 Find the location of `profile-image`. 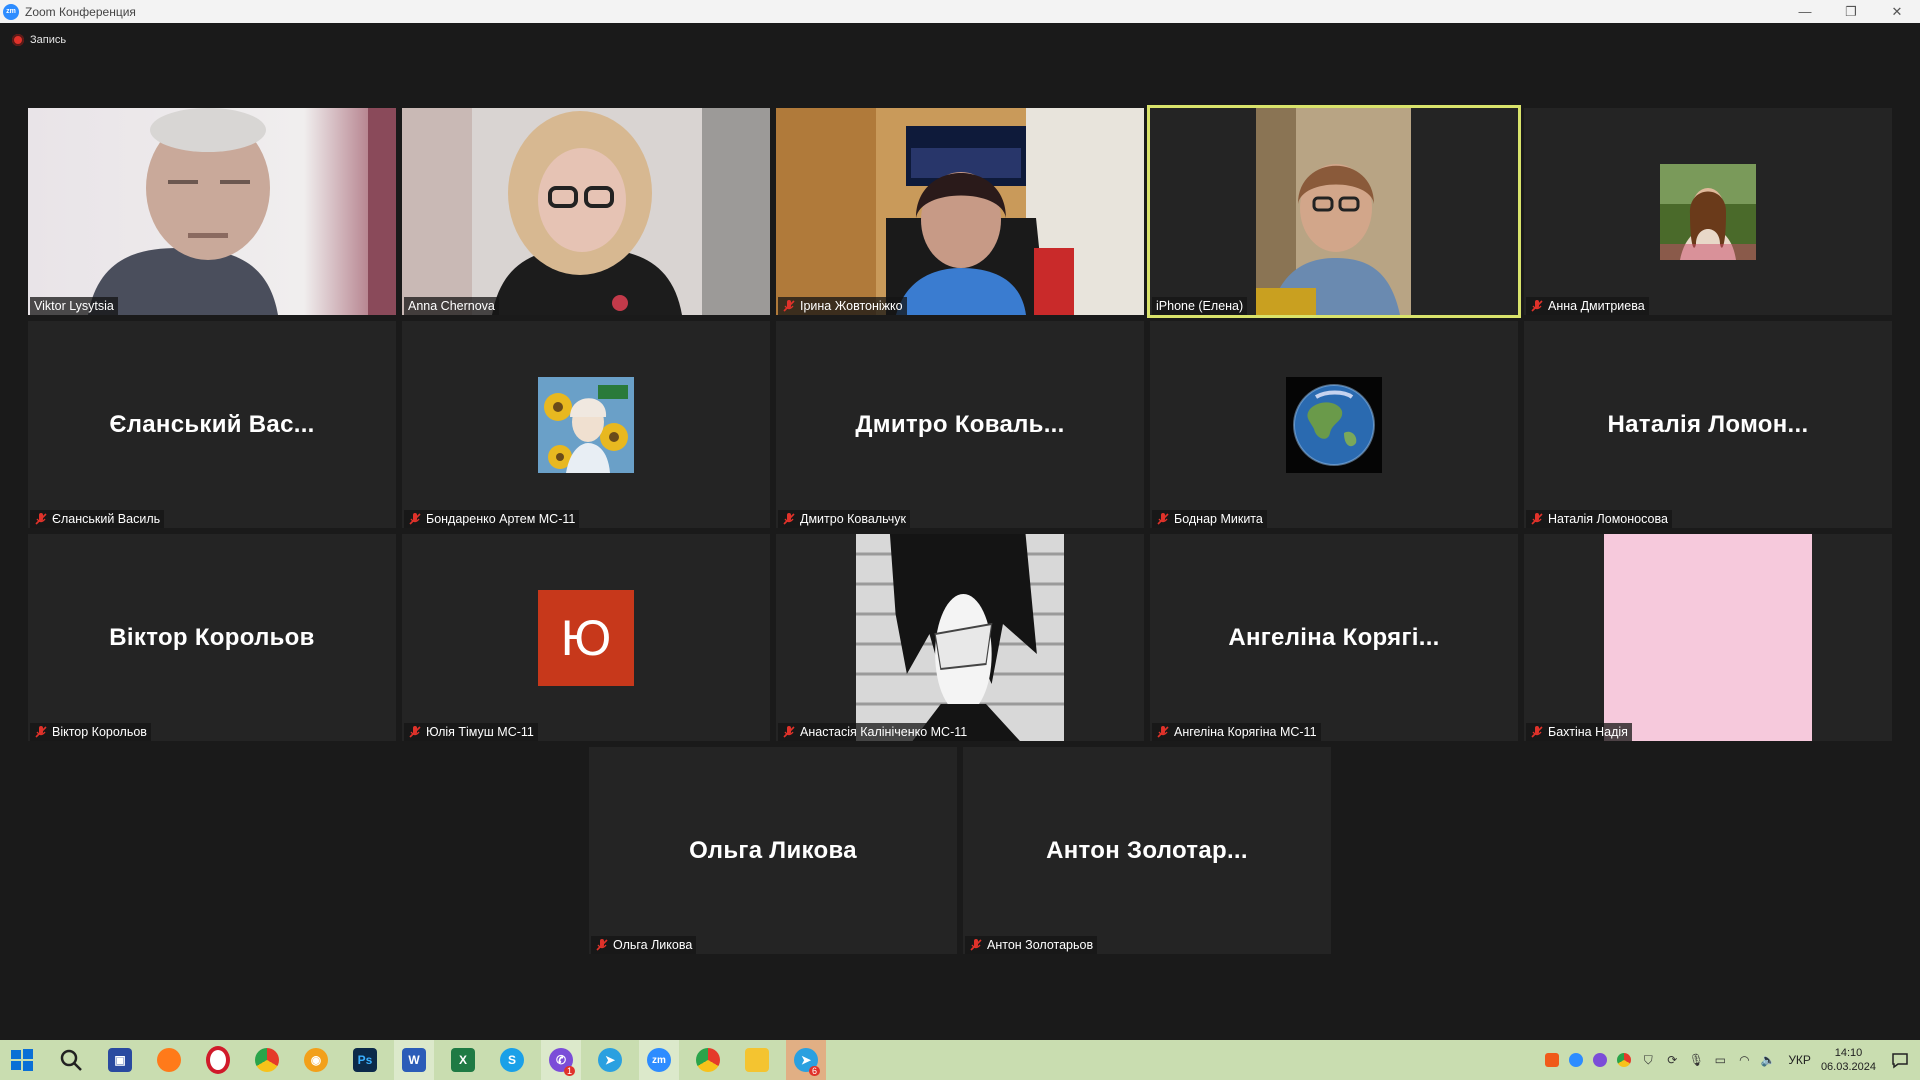

profile-image is located at coordinates (960, 637).